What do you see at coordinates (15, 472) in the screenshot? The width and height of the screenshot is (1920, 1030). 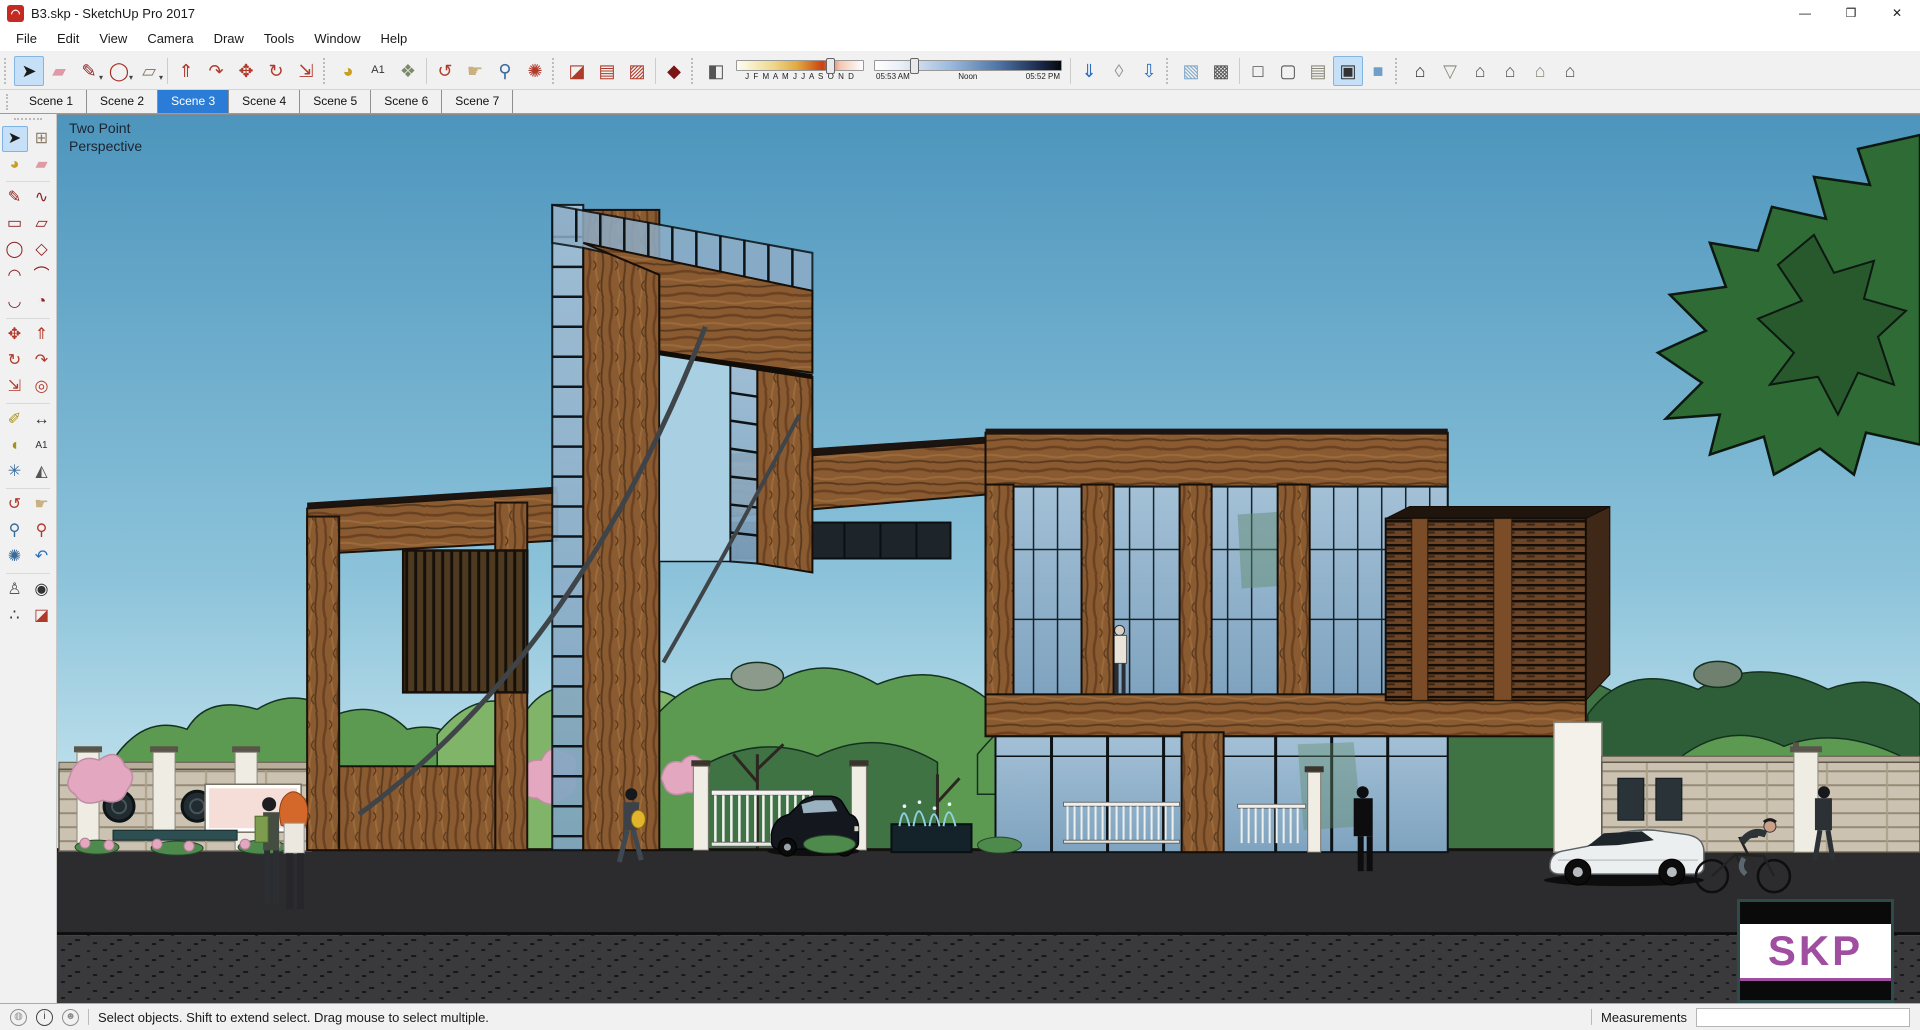 I see `axes-tool-button: ✳` at bounding box center [15, 472].